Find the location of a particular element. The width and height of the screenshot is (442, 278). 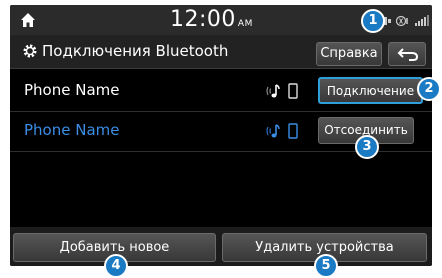

signal-icon is located at coordinates (422, 20).